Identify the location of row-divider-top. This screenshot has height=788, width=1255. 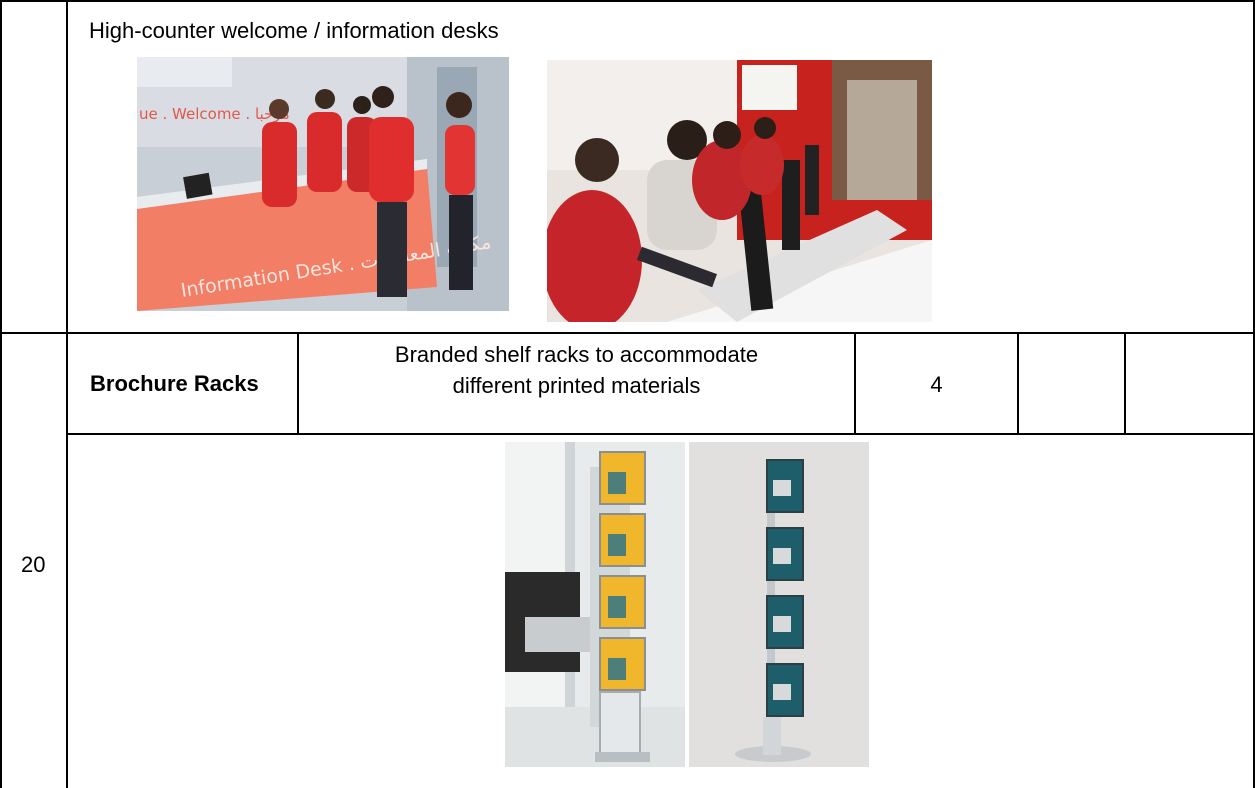
(627, 1).